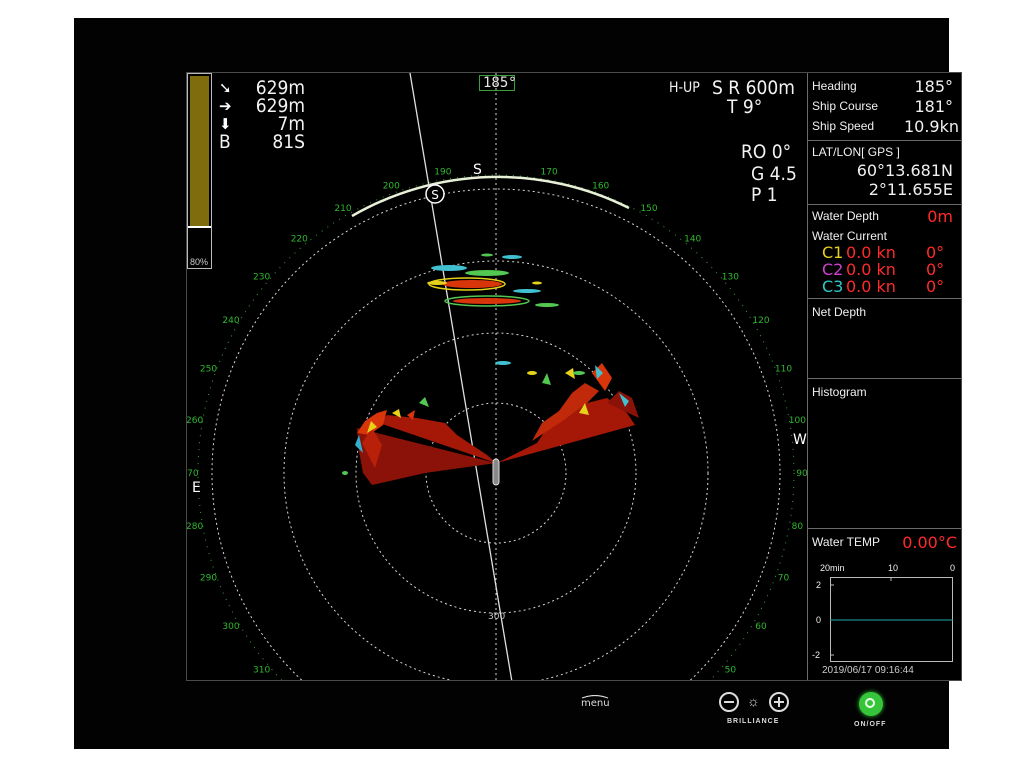  What do you see at coordinates (761, 627) in the screenshot?
I see `compass-tick-label: 60` at bounding box center [761, 627].